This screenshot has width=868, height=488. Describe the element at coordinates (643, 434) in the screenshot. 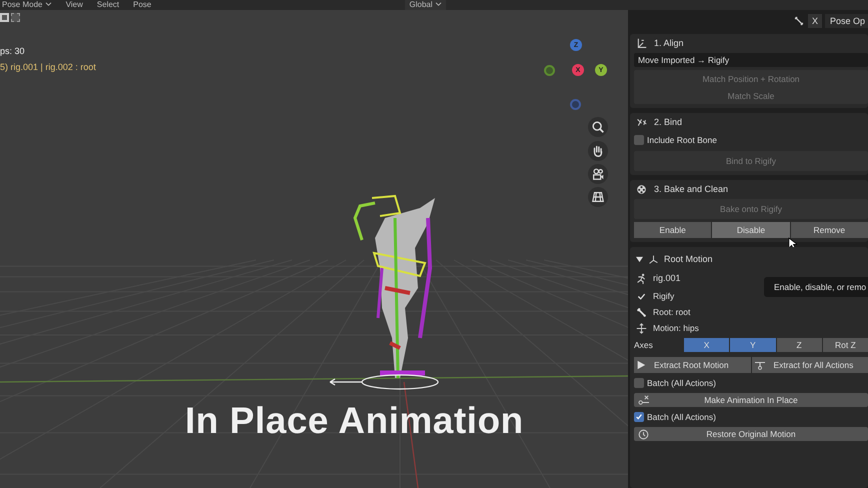

I see `clock-icon` at that location.